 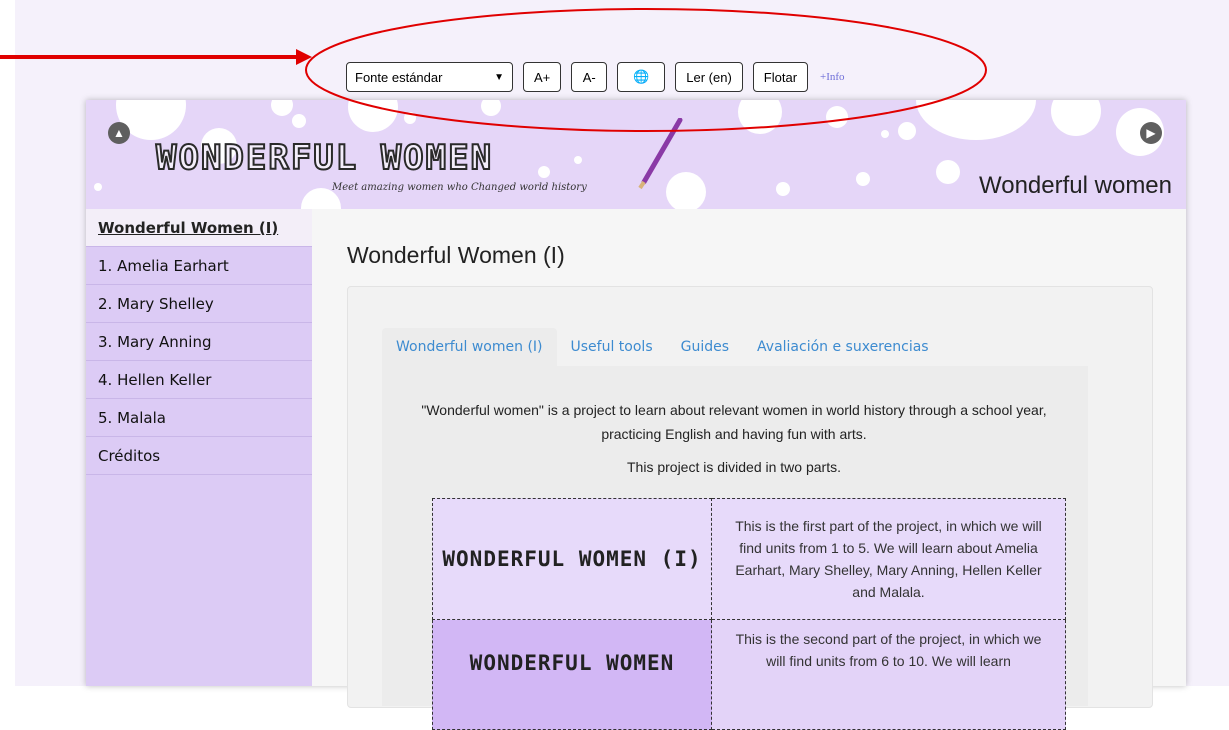 I want to click on chevron-right-icon: ▶, so click(x=1151, y=133).